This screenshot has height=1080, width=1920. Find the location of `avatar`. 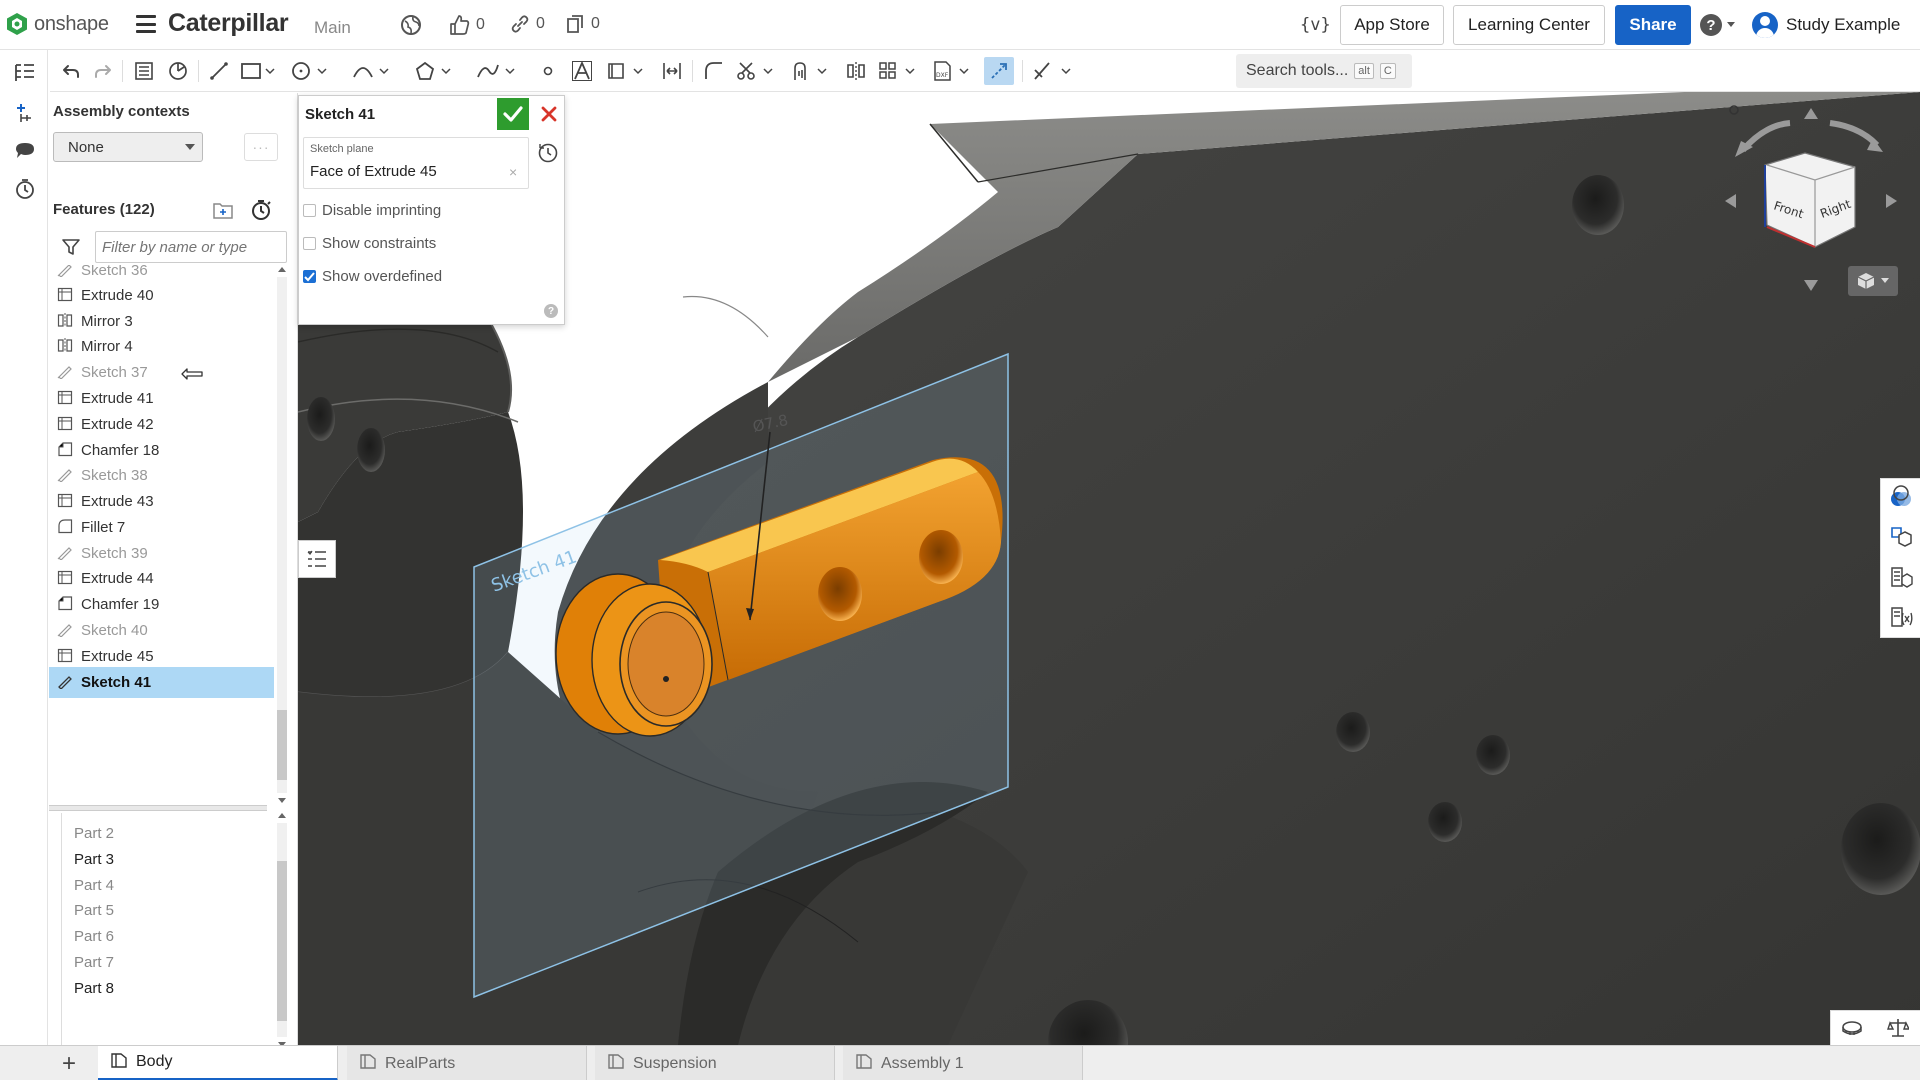

avatar is located at coordinates (1765, 25).